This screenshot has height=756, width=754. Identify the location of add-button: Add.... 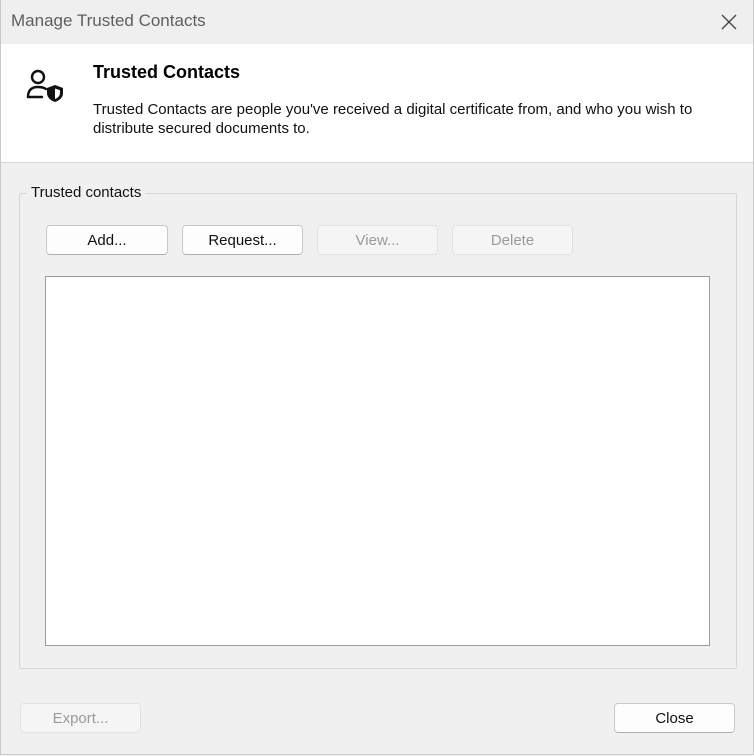
(107, 240).